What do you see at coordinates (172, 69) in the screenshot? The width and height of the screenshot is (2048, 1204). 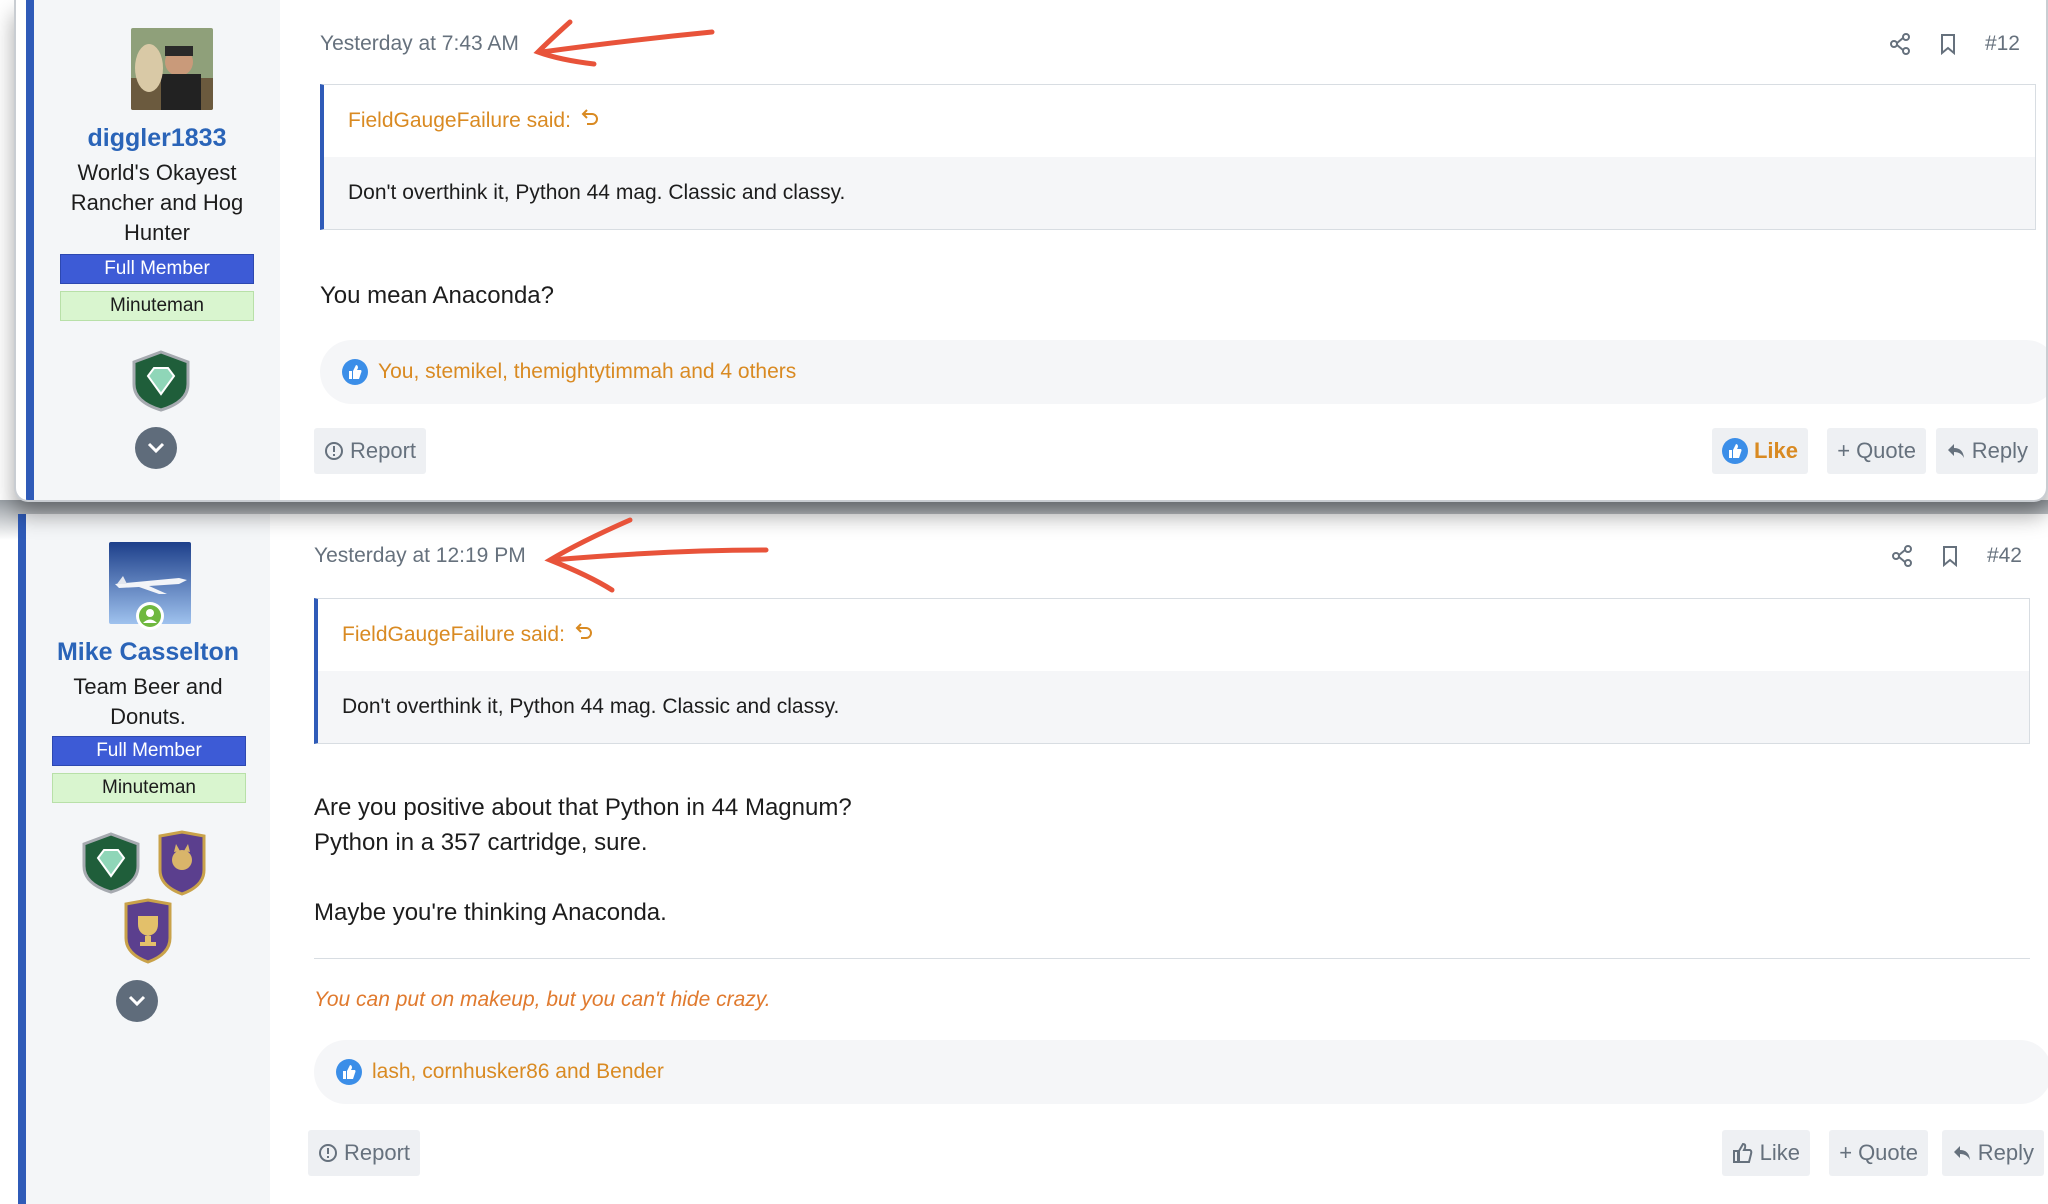 I see `avatar` at bounding box center [172, 69].